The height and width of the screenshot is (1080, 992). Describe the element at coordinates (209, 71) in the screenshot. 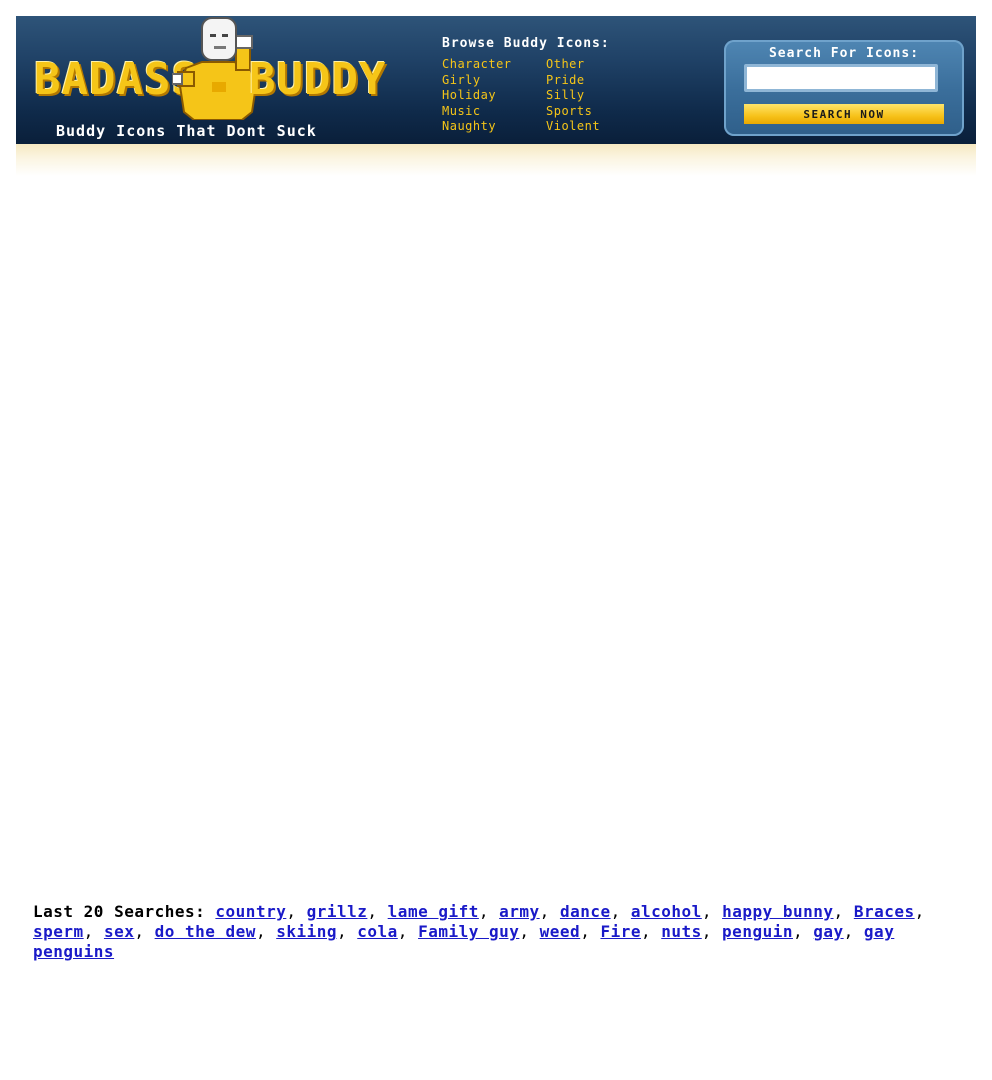

I see `site-logo: BADASS BUDDY` at that location.